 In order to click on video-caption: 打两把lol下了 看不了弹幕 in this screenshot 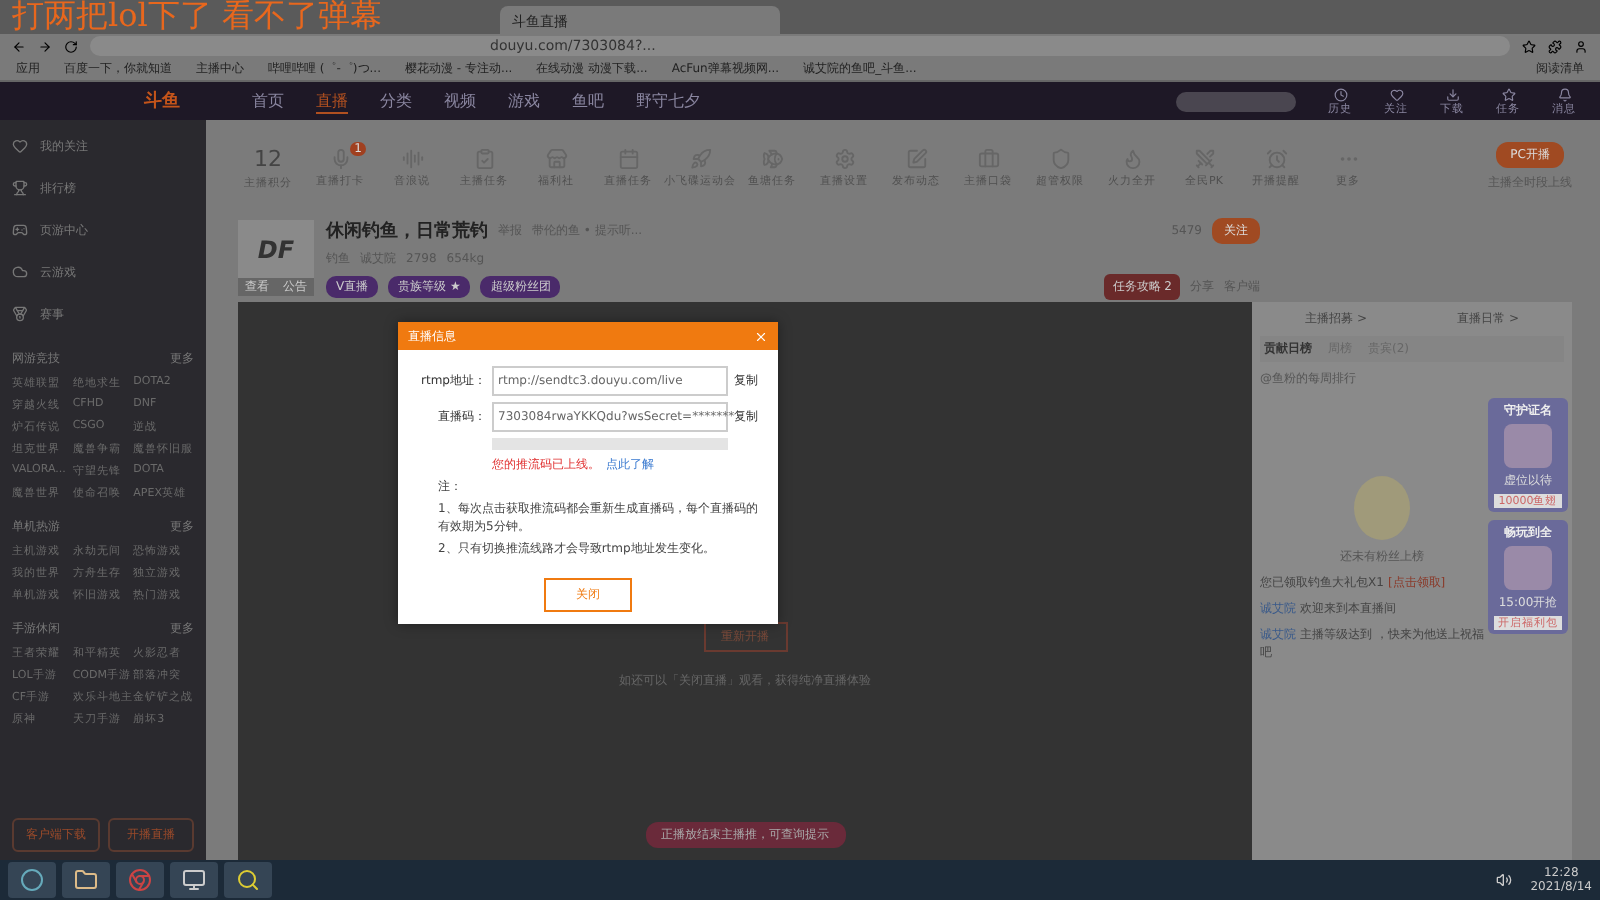, I will do `click(197, 16)`.